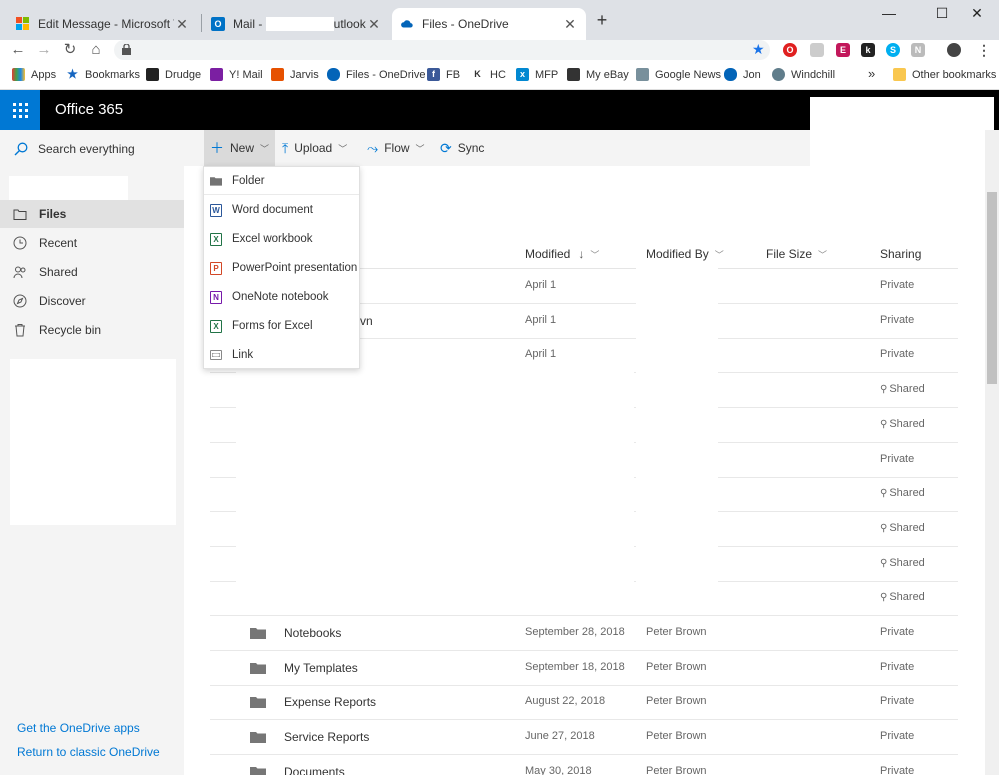 Image resolution: width=999 pixels, height=775 pixels. Describe the element at coordinates (281, 210) in the screenshot. I see `new-menu-item-word-document: W Word document` at that location.